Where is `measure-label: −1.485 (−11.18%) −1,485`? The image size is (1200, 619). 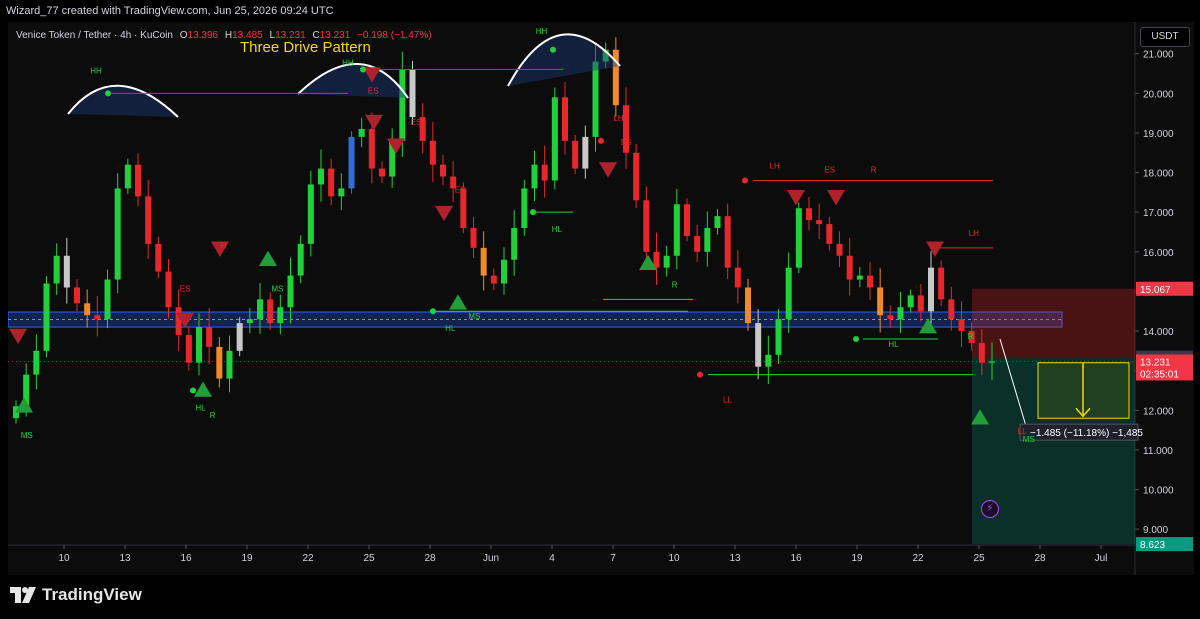 measure-label: −1.485 (−11.18%) −1,485 is located at coordinates (1086, 433).